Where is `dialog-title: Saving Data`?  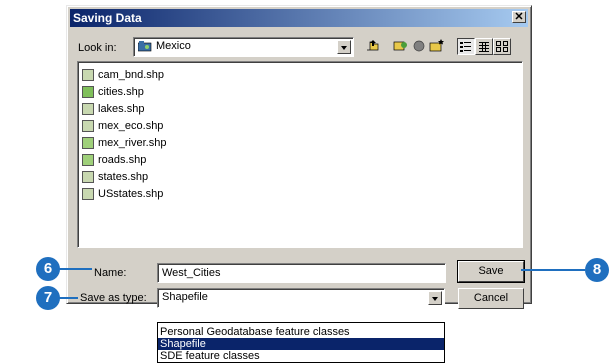
dialog-title: Saving Data is located at coordinates (107, 18).